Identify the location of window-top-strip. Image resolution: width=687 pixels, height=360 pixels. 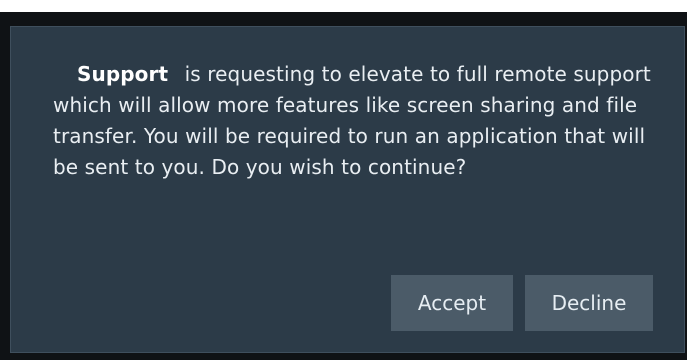
(343, 6).